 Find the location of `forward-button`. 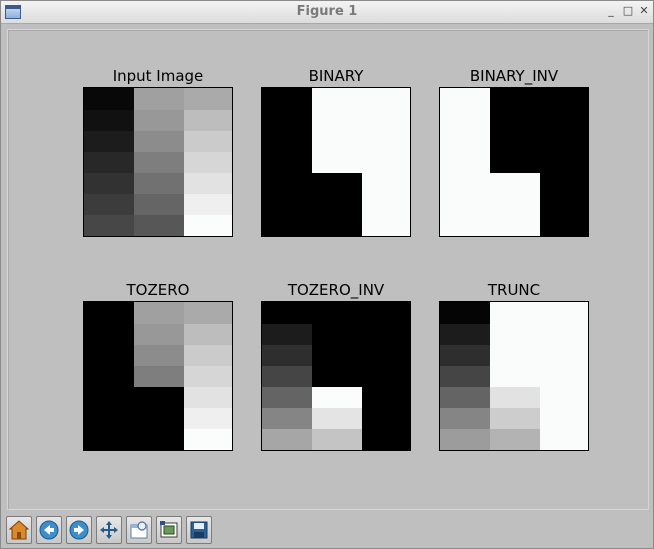

forward-button is located at coordinates (79, 530).